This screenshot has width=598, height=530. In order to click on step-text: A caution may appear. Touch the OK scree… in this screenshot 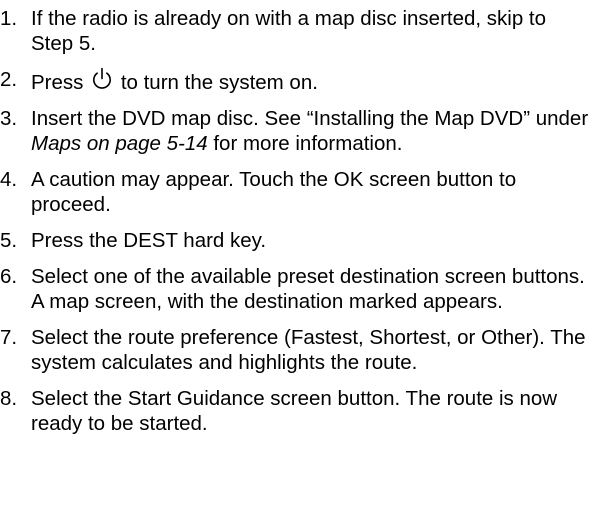, I will do `click(274, 192)`.